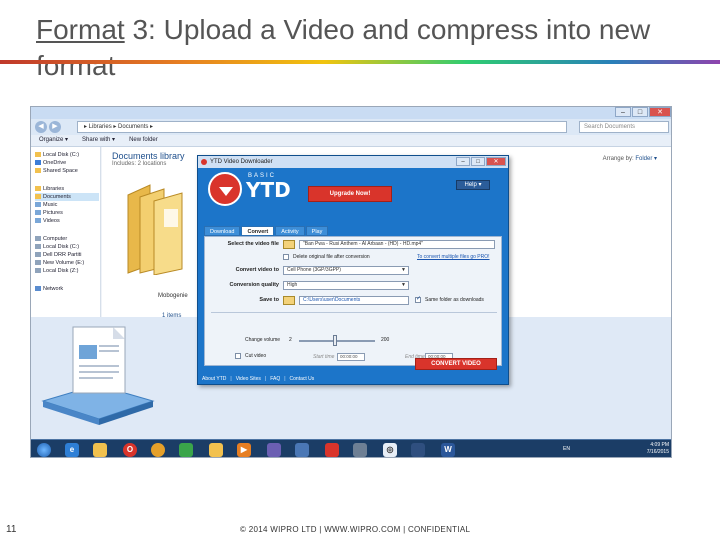  What do you see at coordinates (47, 221) in the screenshot?
I see `nav-item: Videos` at bounding box center [47, 221].